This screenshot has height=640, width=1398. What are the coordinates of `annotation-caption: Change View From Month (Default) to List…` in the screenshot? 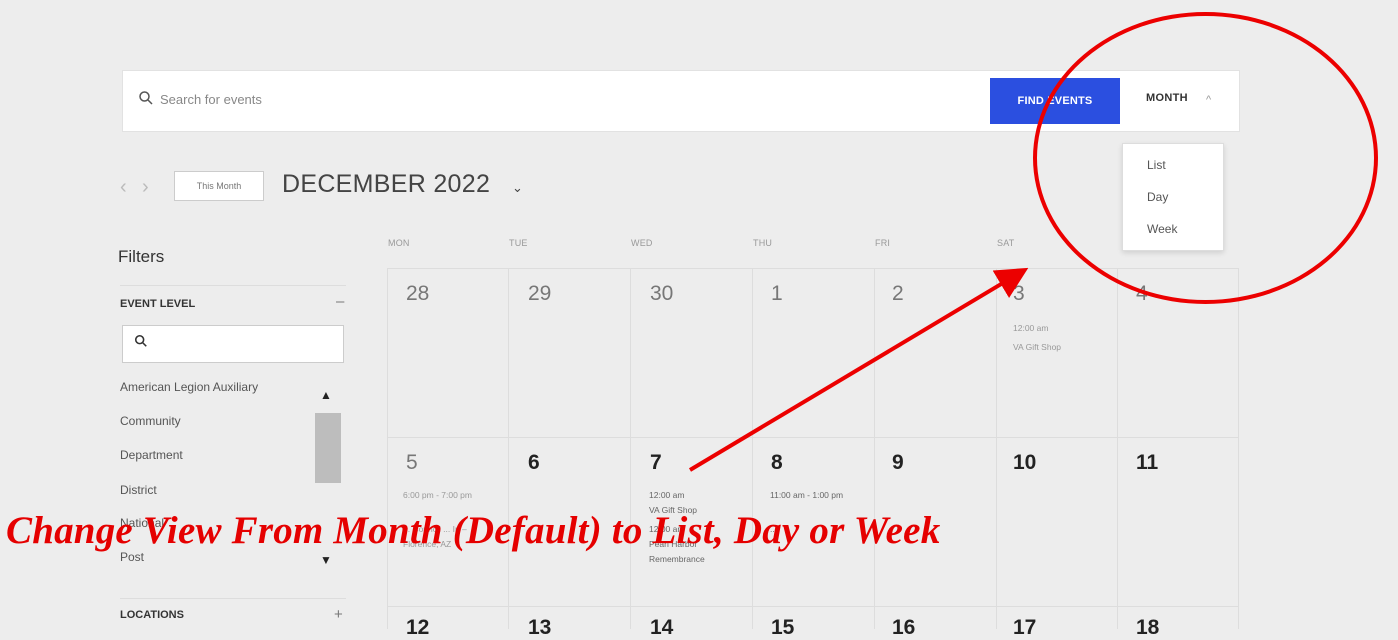 It's located at (473, 530).